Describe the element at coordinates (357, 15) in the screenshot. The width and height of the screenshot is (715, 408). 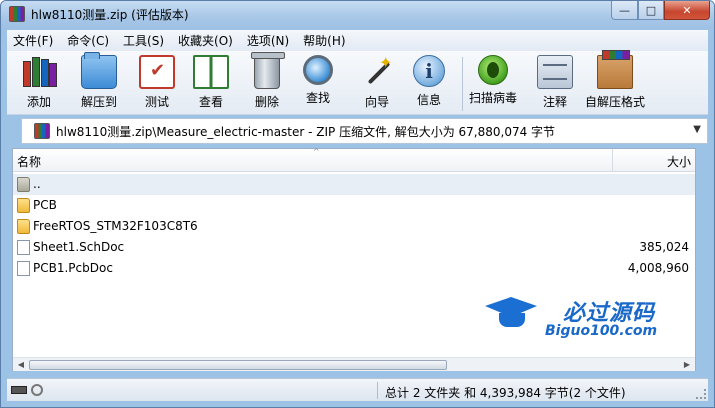
I see `title-bar: hlw8110测量.zip (评估版本) — □ ✕` at that location.